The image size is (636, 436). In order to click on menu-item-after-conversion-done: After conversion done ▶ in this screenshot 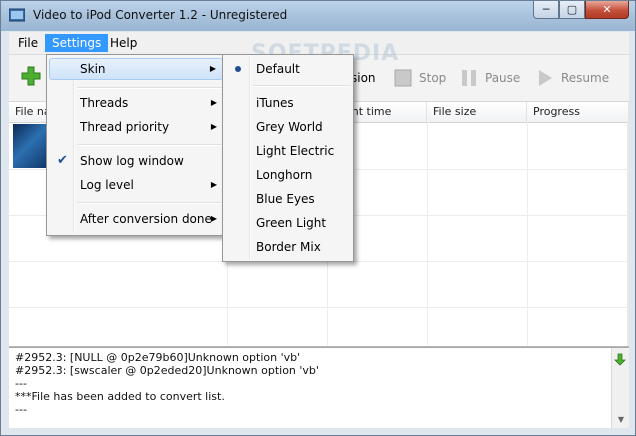, I will do `click(136, 219)`.